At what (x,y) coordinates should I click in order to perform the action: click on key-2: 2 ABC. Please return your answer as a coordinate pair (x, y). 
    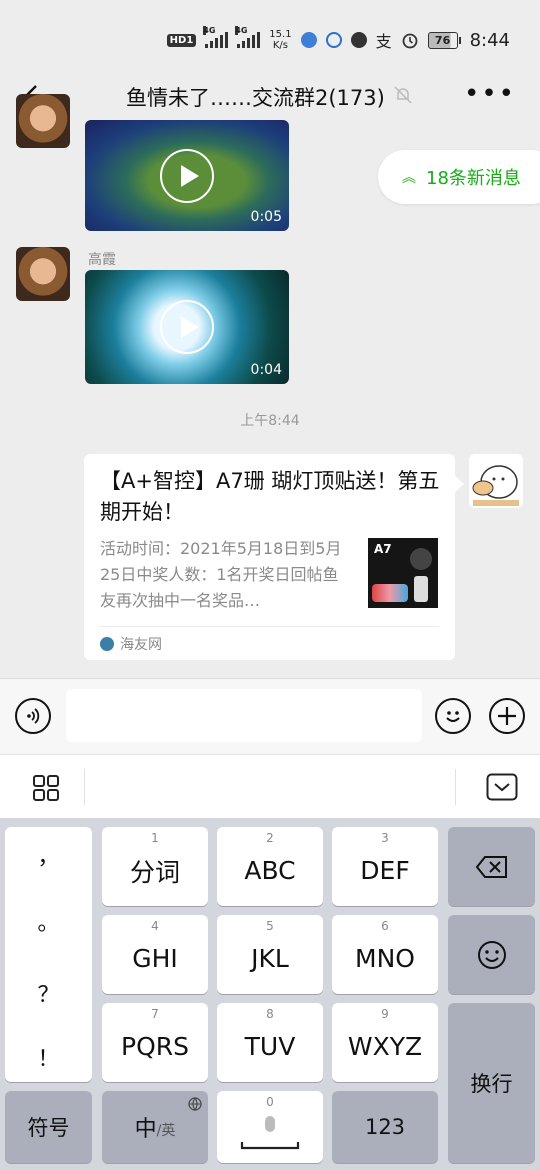
    Looking at the image, I should click on (270, 866).